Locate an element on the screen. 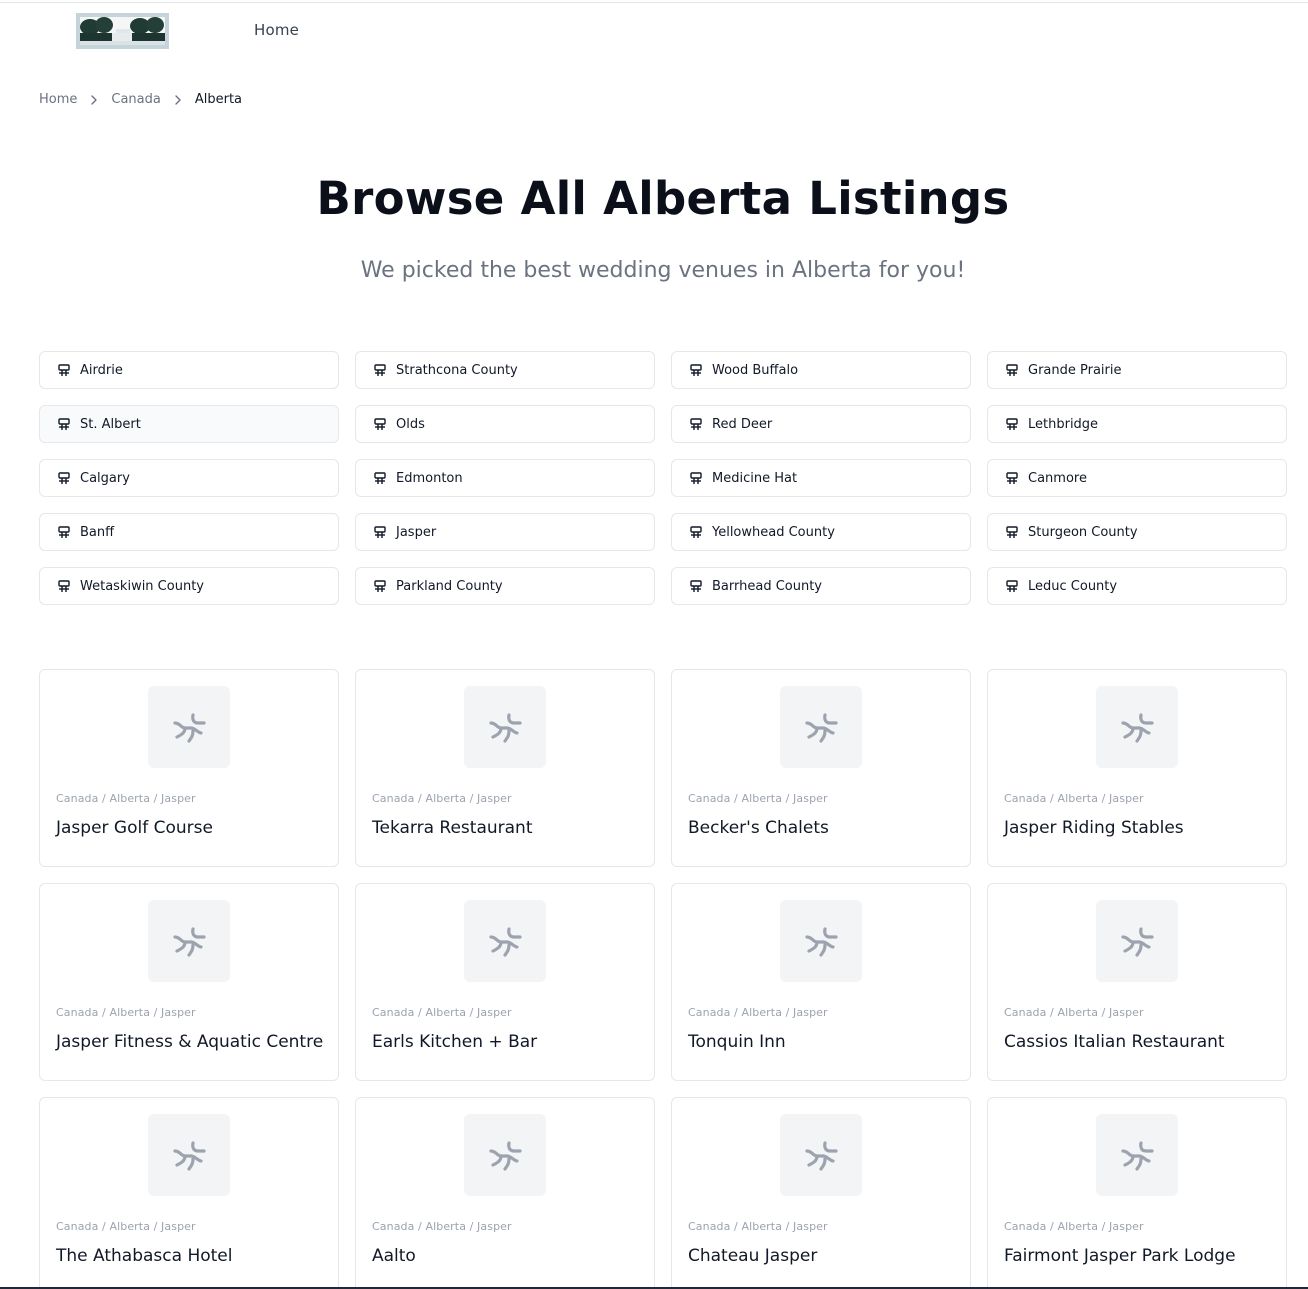 This screenshot has height=1289, width=1308. logo-image is located at coordinates (122, 31).